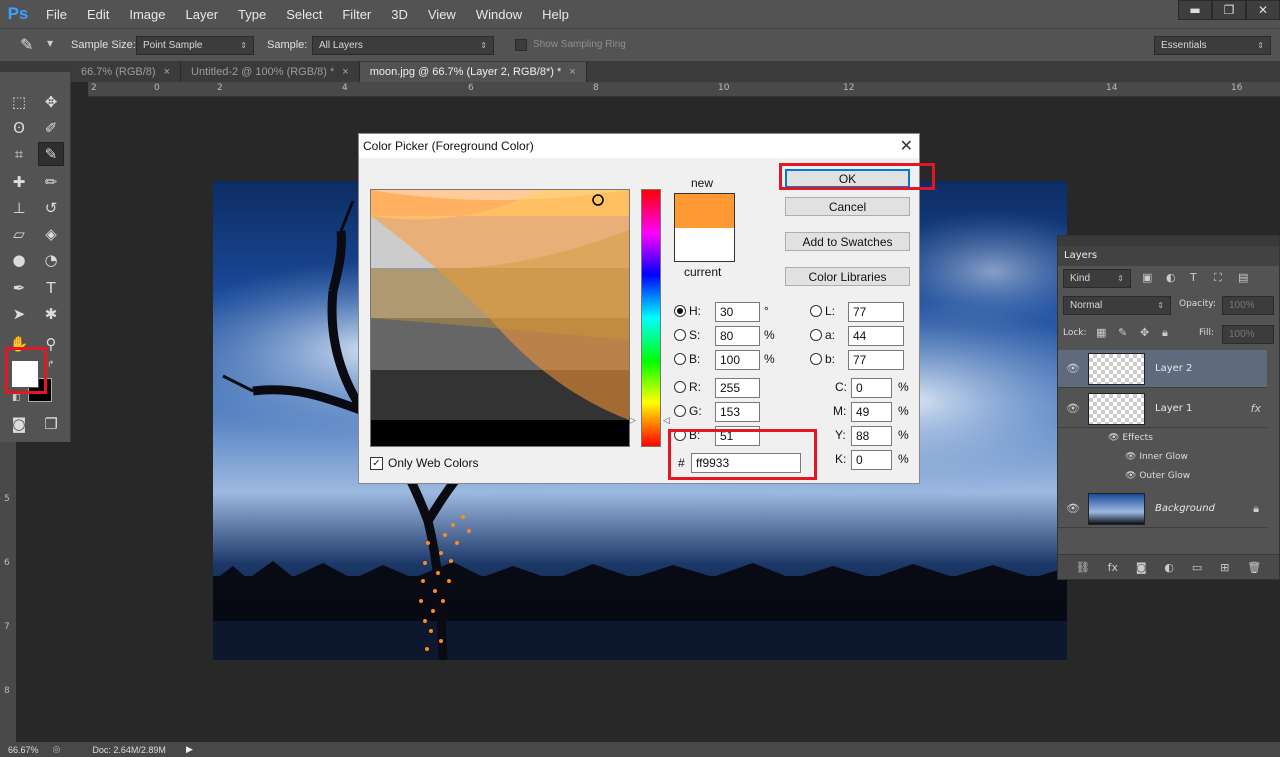  I want to click on green-input: 153, so click(737, 412).